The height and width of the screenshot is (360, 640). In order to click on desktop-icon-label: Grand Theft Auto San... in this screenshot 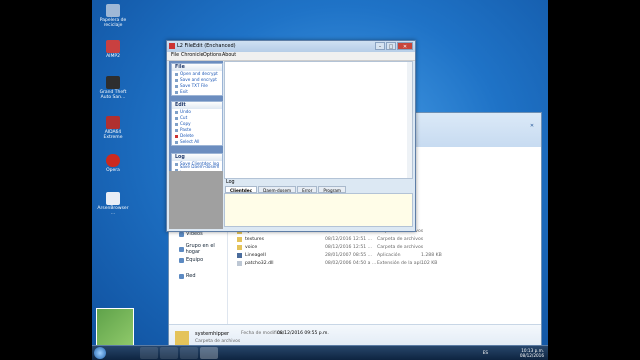, I will do `click(113, 95)`.